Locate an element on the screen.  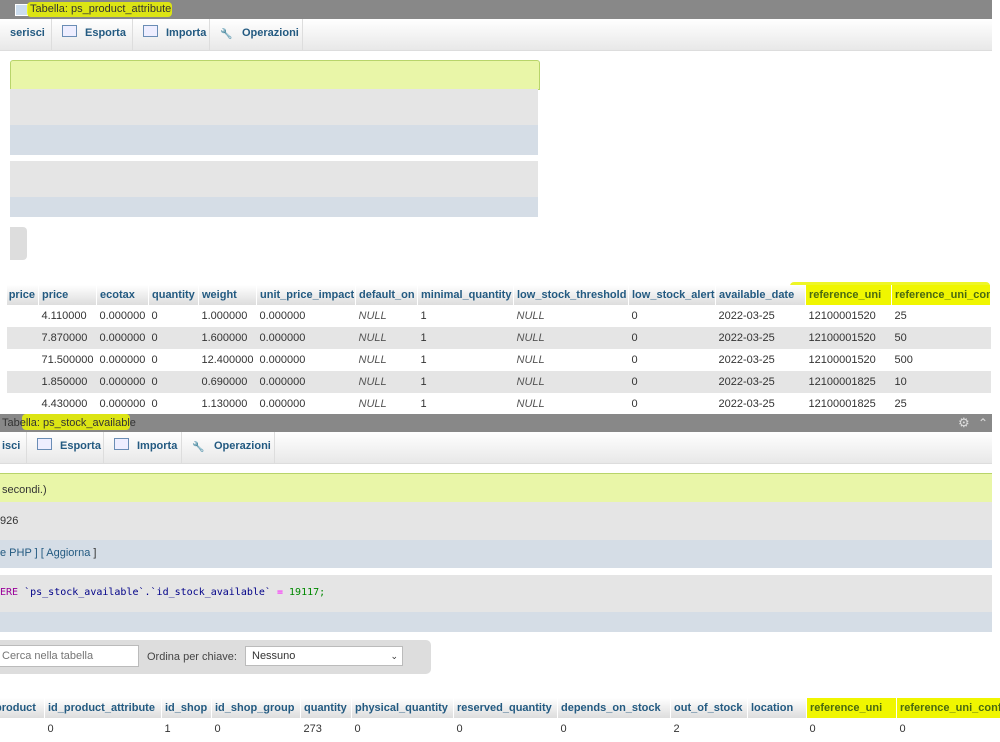
cell-available_date: 2022-03-25 is located at coordinates (760, 316).